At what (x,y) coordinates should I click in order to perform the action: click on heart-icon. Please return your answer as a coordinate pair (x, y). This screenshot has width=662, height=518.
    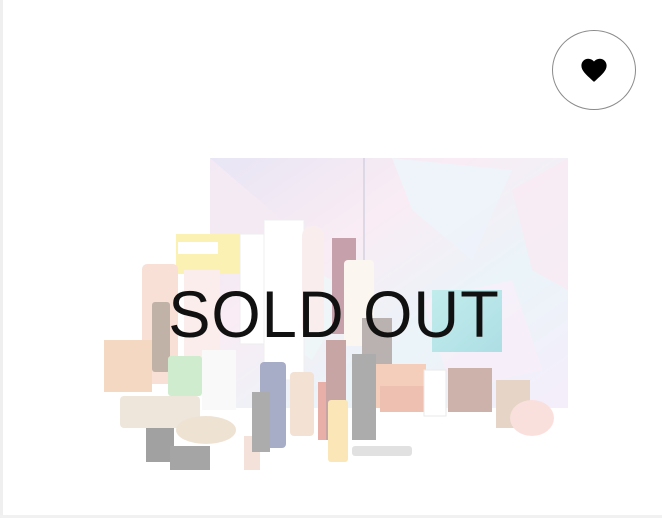
    Looking at the image, I should click on (594, 70).